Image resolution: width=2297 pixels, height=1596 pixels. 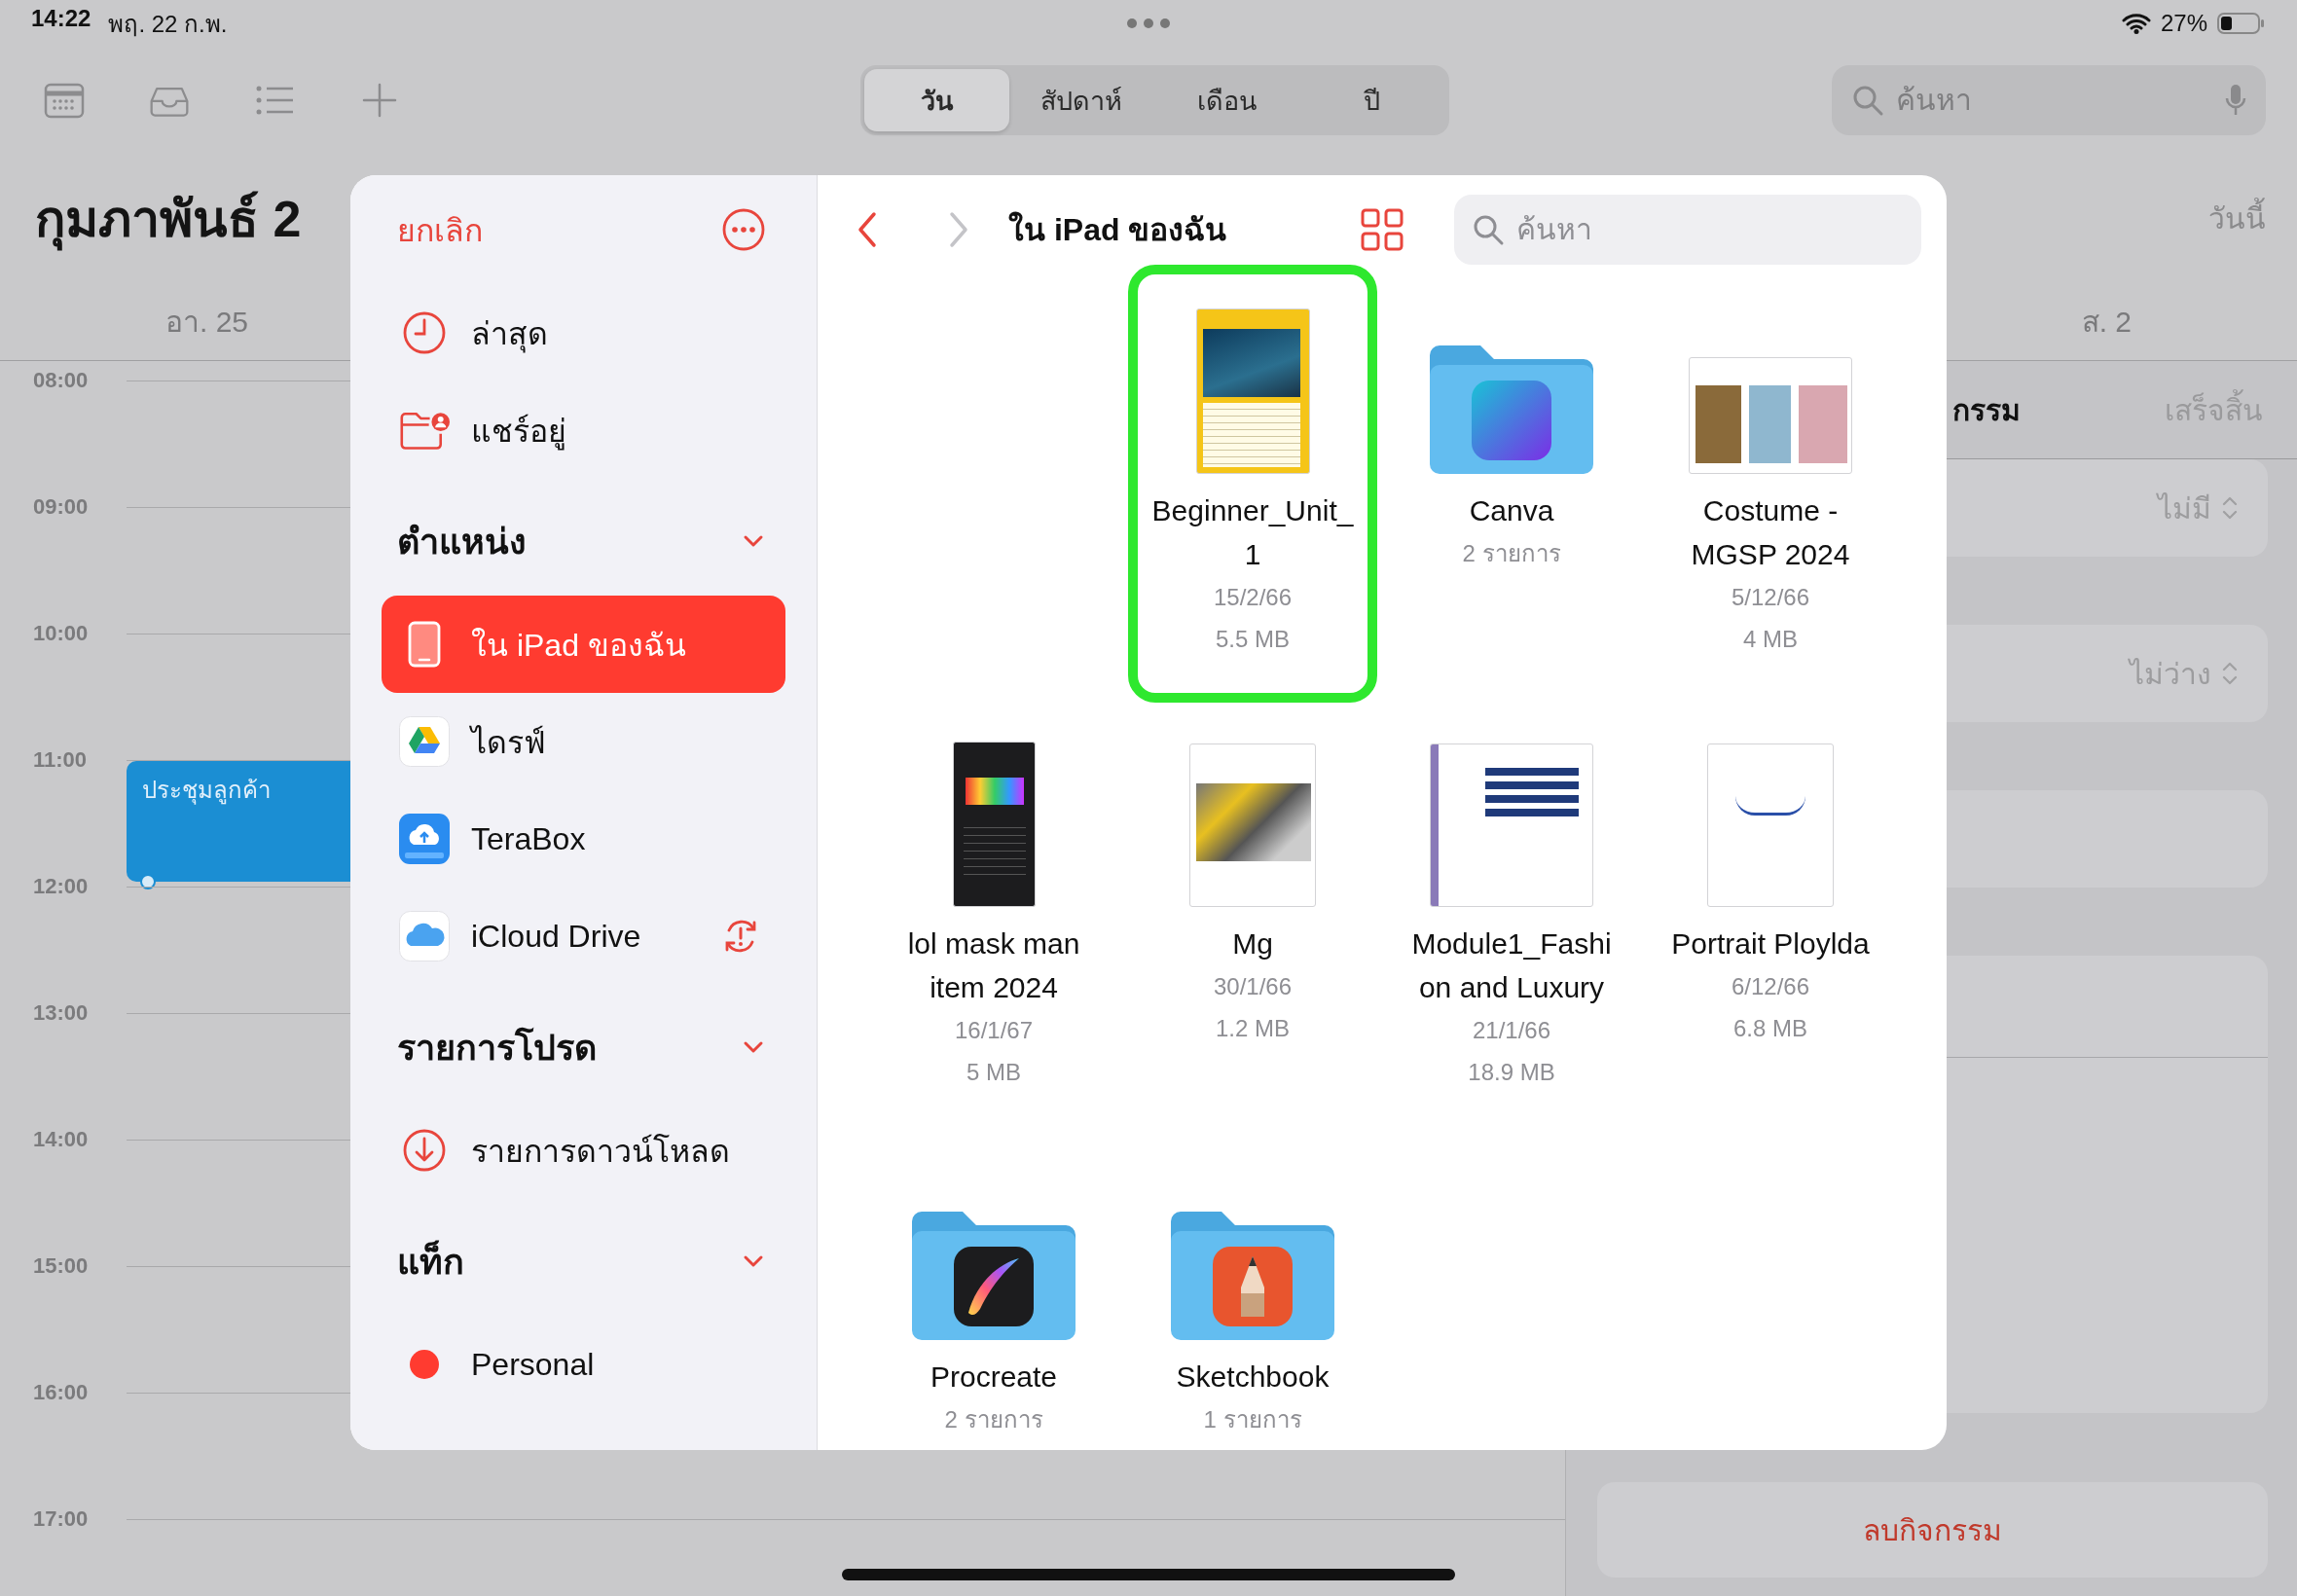 I want to click on section-heading: แท็ก, so click(x=430, y=1261).